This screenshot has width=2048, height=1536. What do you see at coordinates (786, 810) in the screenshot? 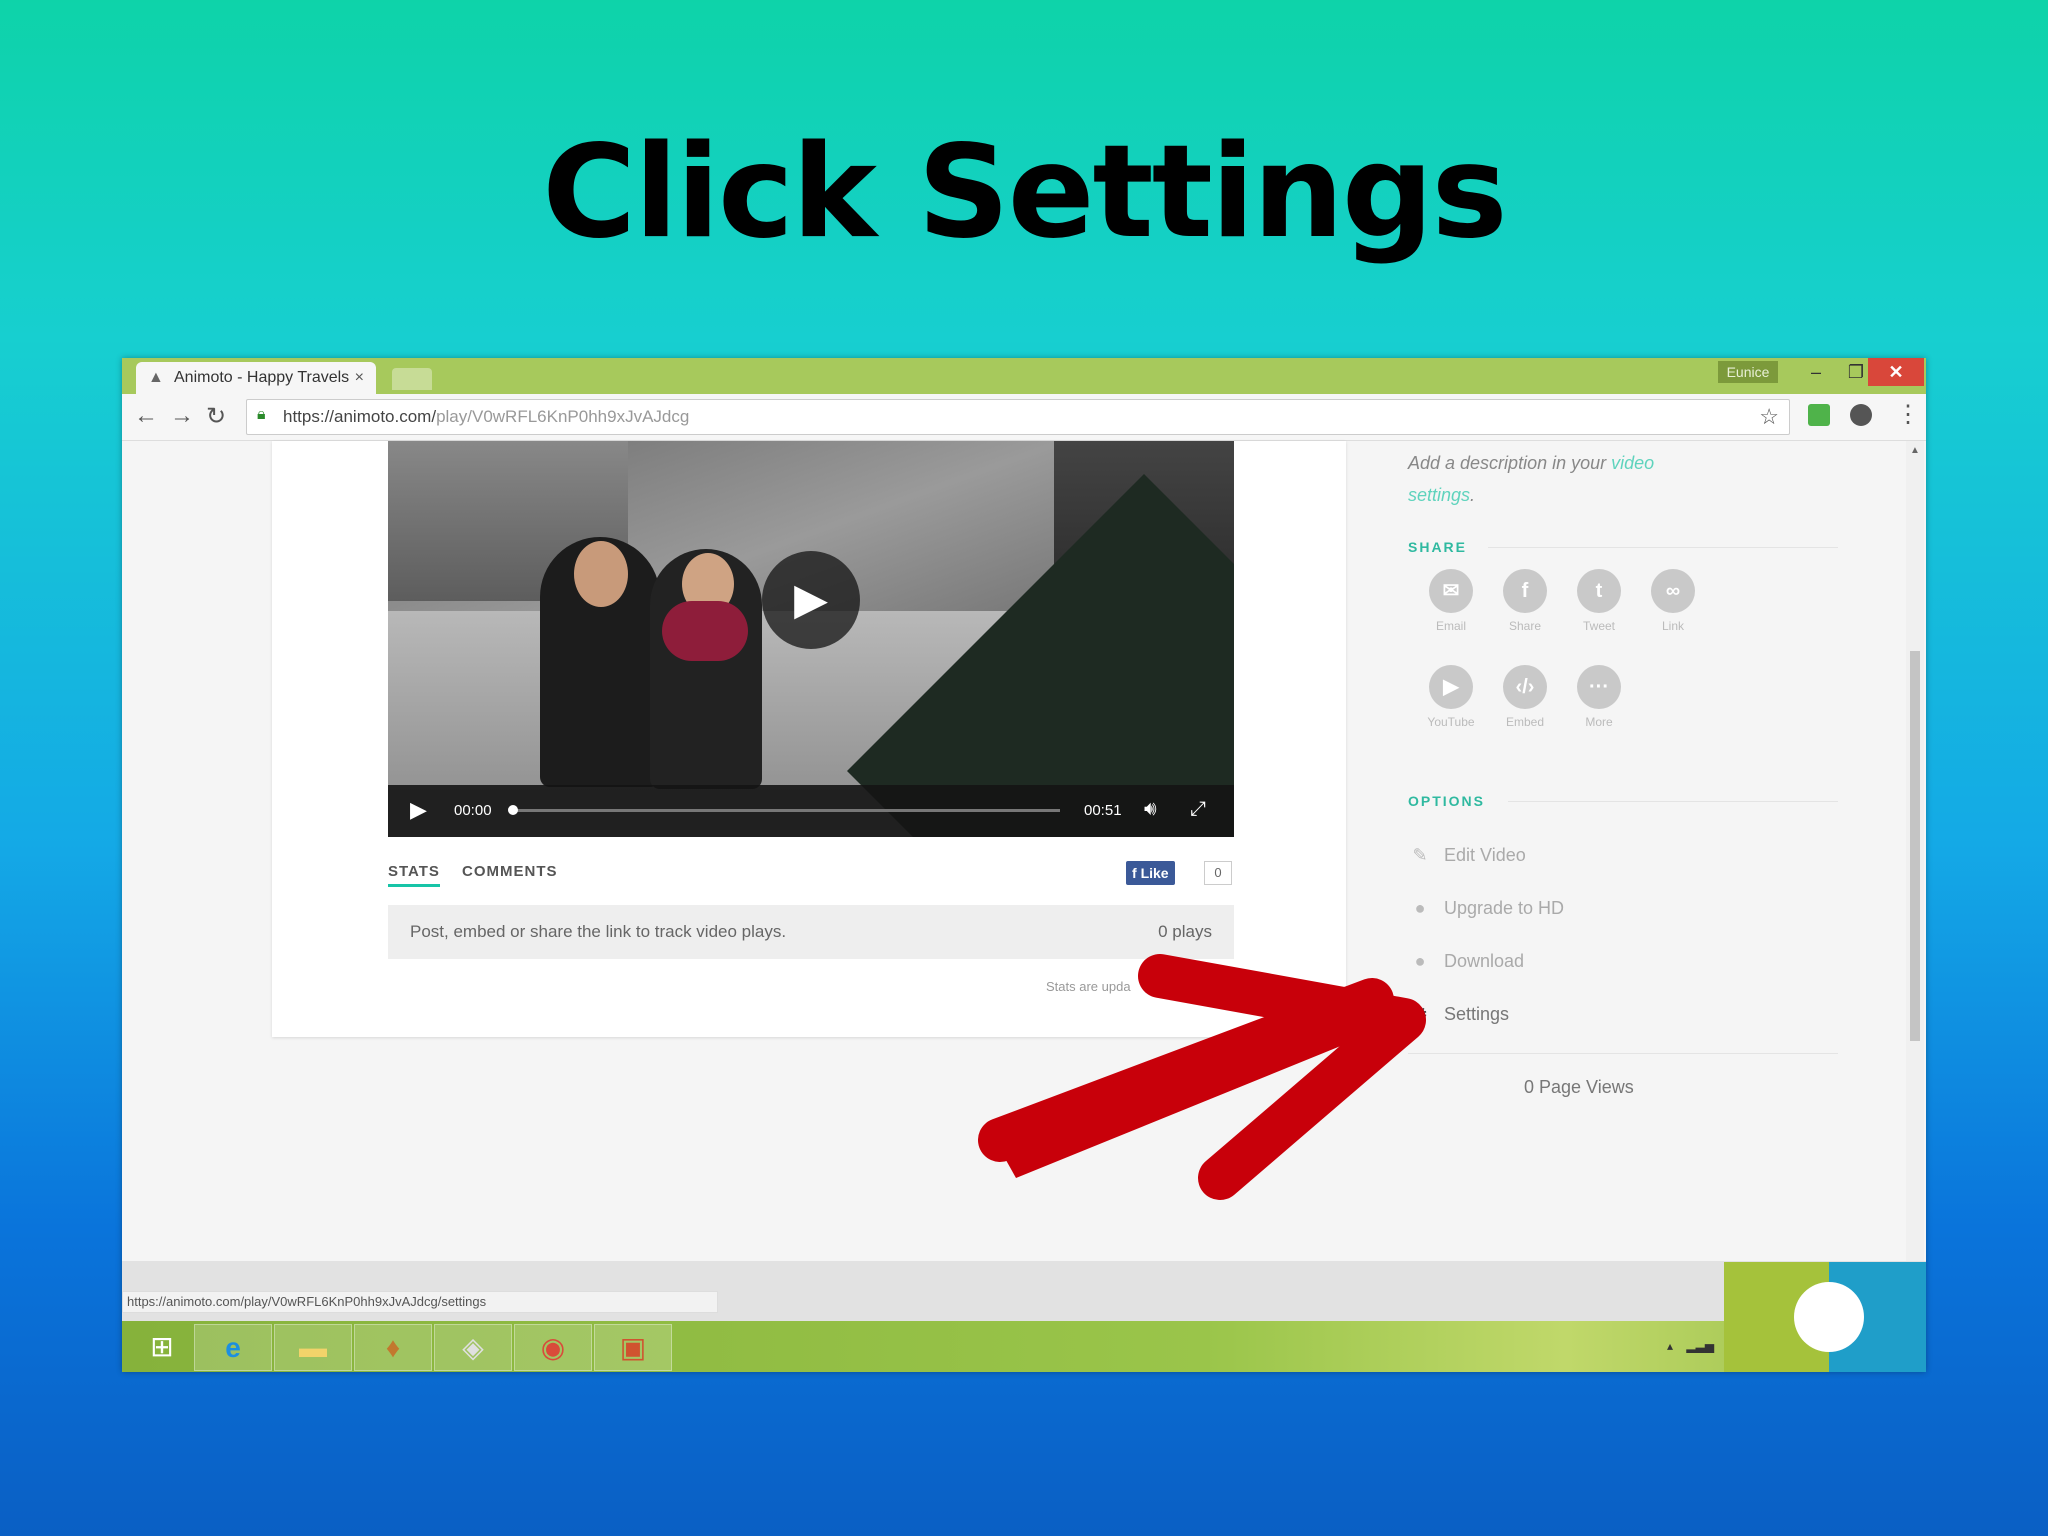
I see `progress-bar` at bounding box center [786, 810].